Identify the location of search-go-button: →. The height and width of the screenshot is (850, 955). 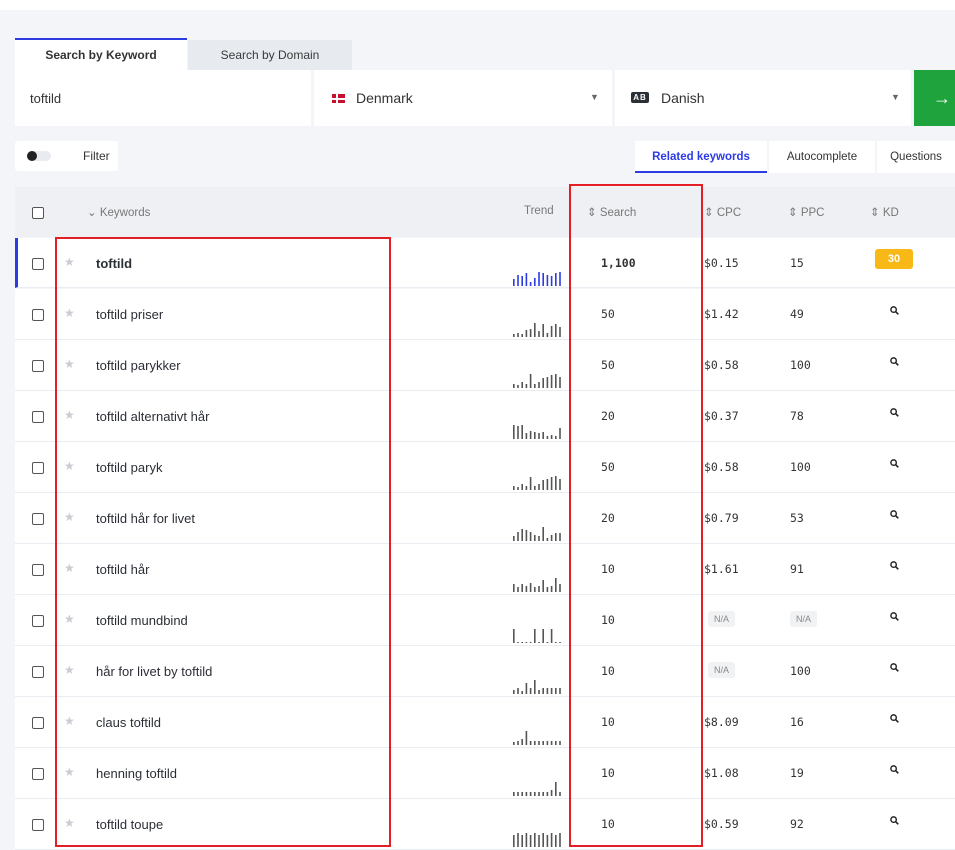
(934, 98).